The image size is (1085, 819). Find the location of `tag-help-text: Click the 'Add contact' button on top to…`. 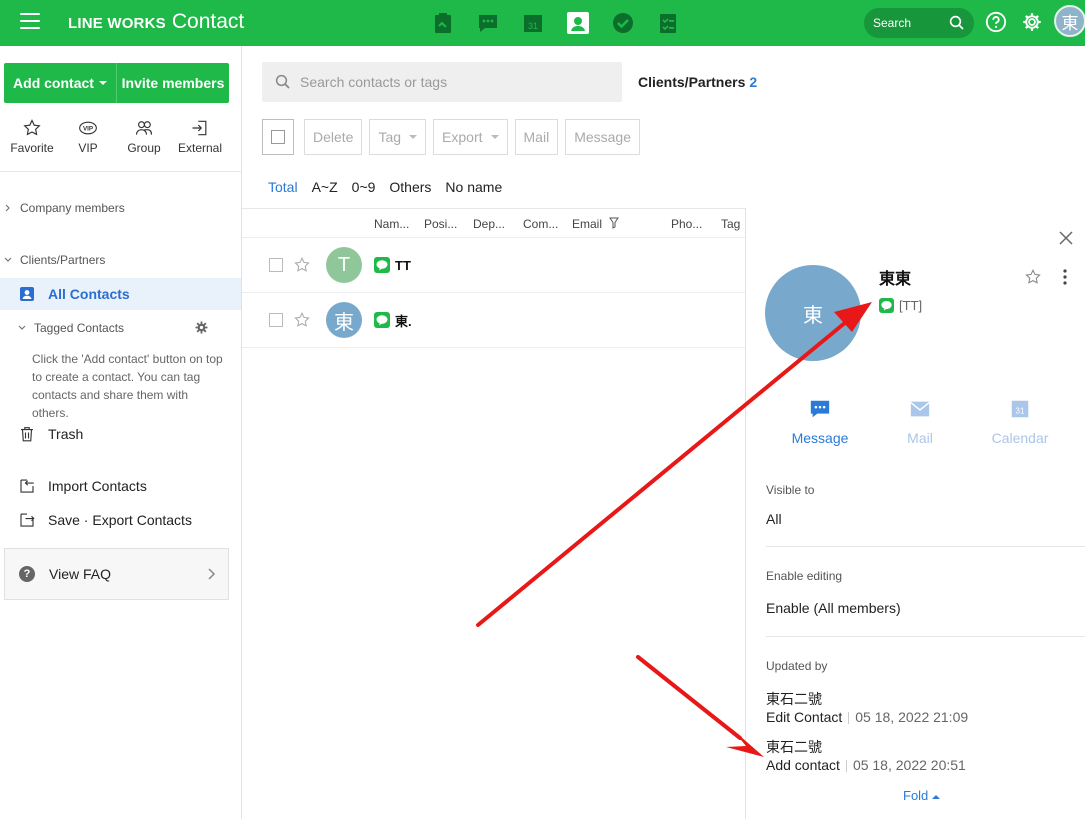

tag-help-text: Click the 'Add contact' button on top to… is located at coordinates (127, 386).